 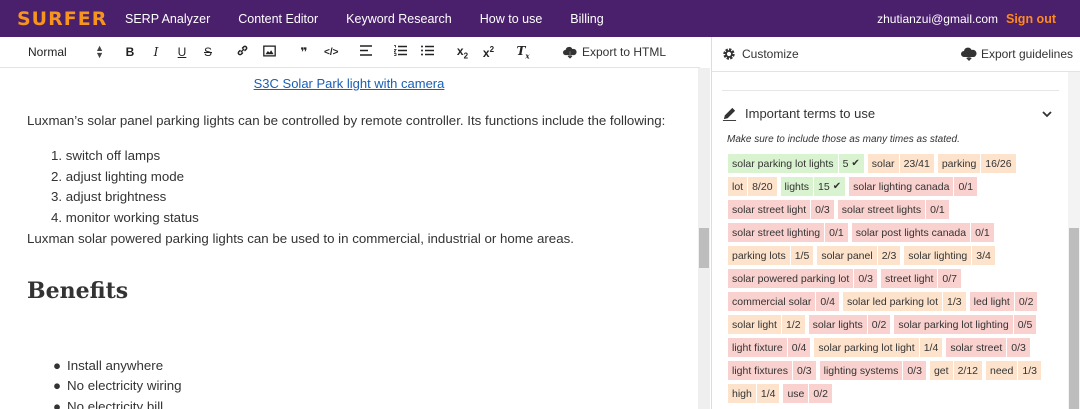 I want to click on term-chip: solar street lighting 0/1, so click(x=788, y=232).